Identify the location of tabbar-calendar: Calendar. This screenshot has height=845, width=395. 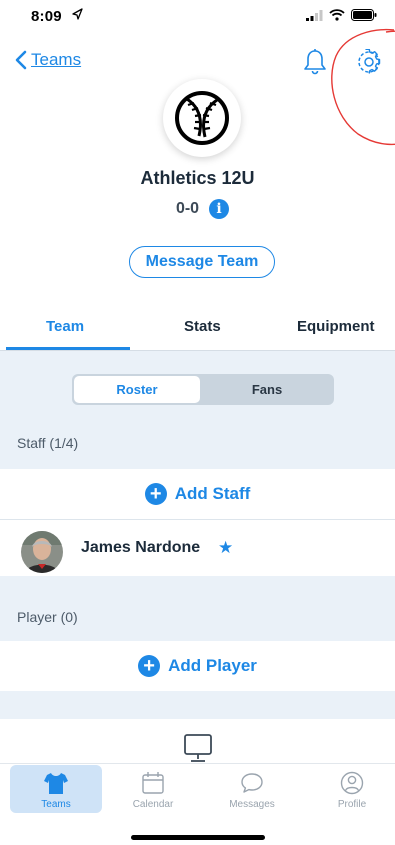
(153, 789).